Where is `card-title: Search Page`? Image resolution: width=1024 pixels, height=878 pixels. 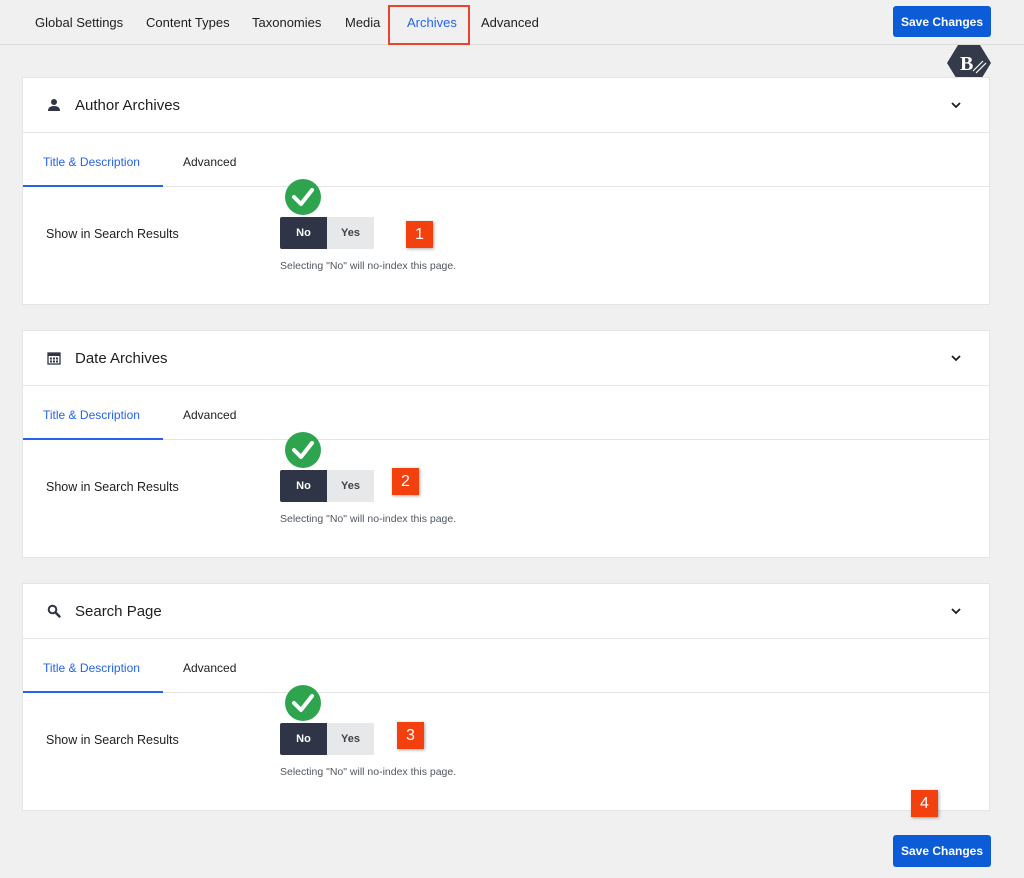
card-title: Search Page is located at coordinates (118, 611).